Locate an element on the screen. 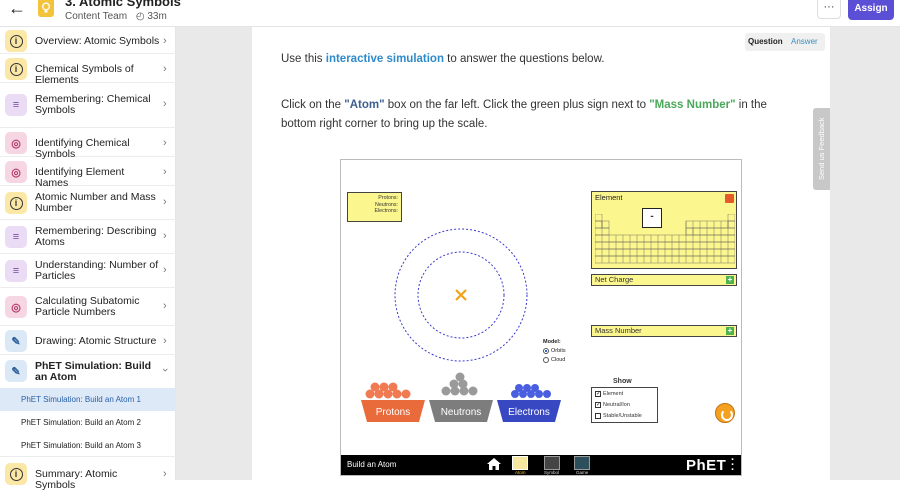  clock-icon: ◴ is located at coordinates (140, 16).